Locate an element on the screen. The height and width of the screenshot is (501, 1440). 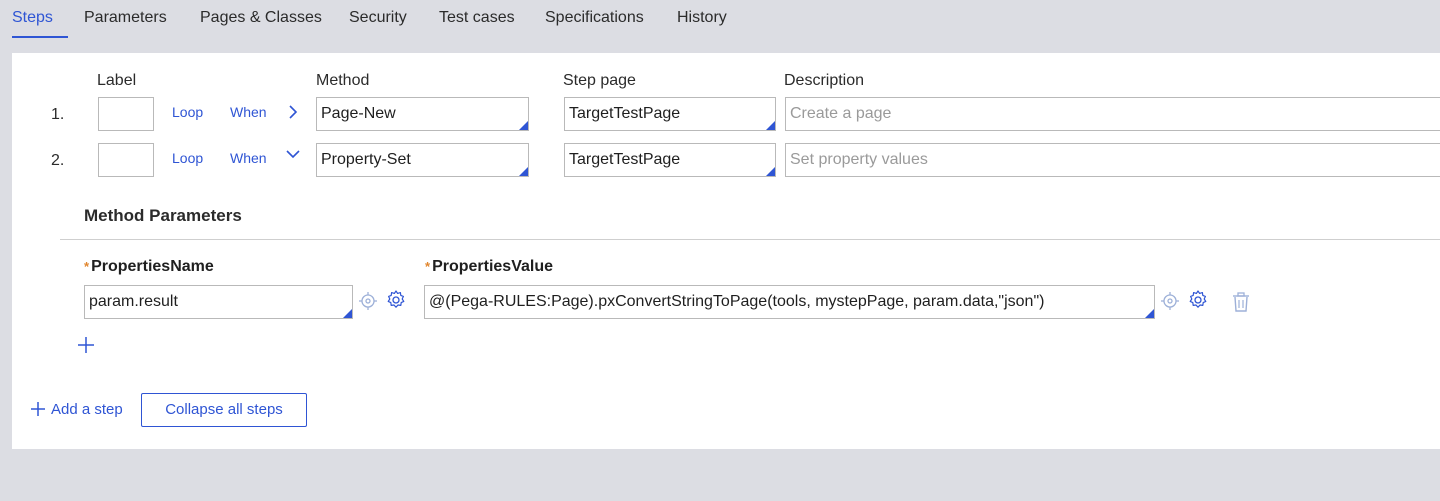
properties-name-header: * PropertiesName is located at coordinates (149, 267).